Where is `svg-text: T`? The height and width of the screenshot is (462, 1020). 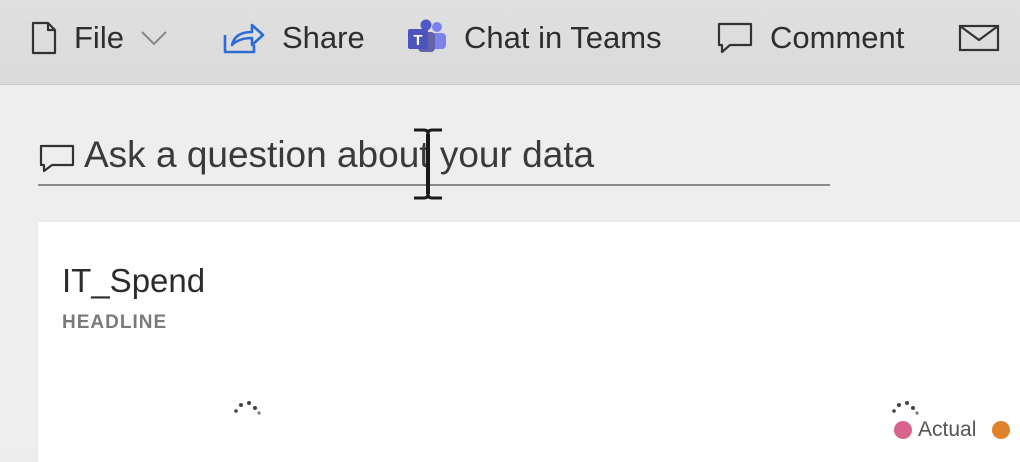
svg-text: T is located at coordinates (417, 40).